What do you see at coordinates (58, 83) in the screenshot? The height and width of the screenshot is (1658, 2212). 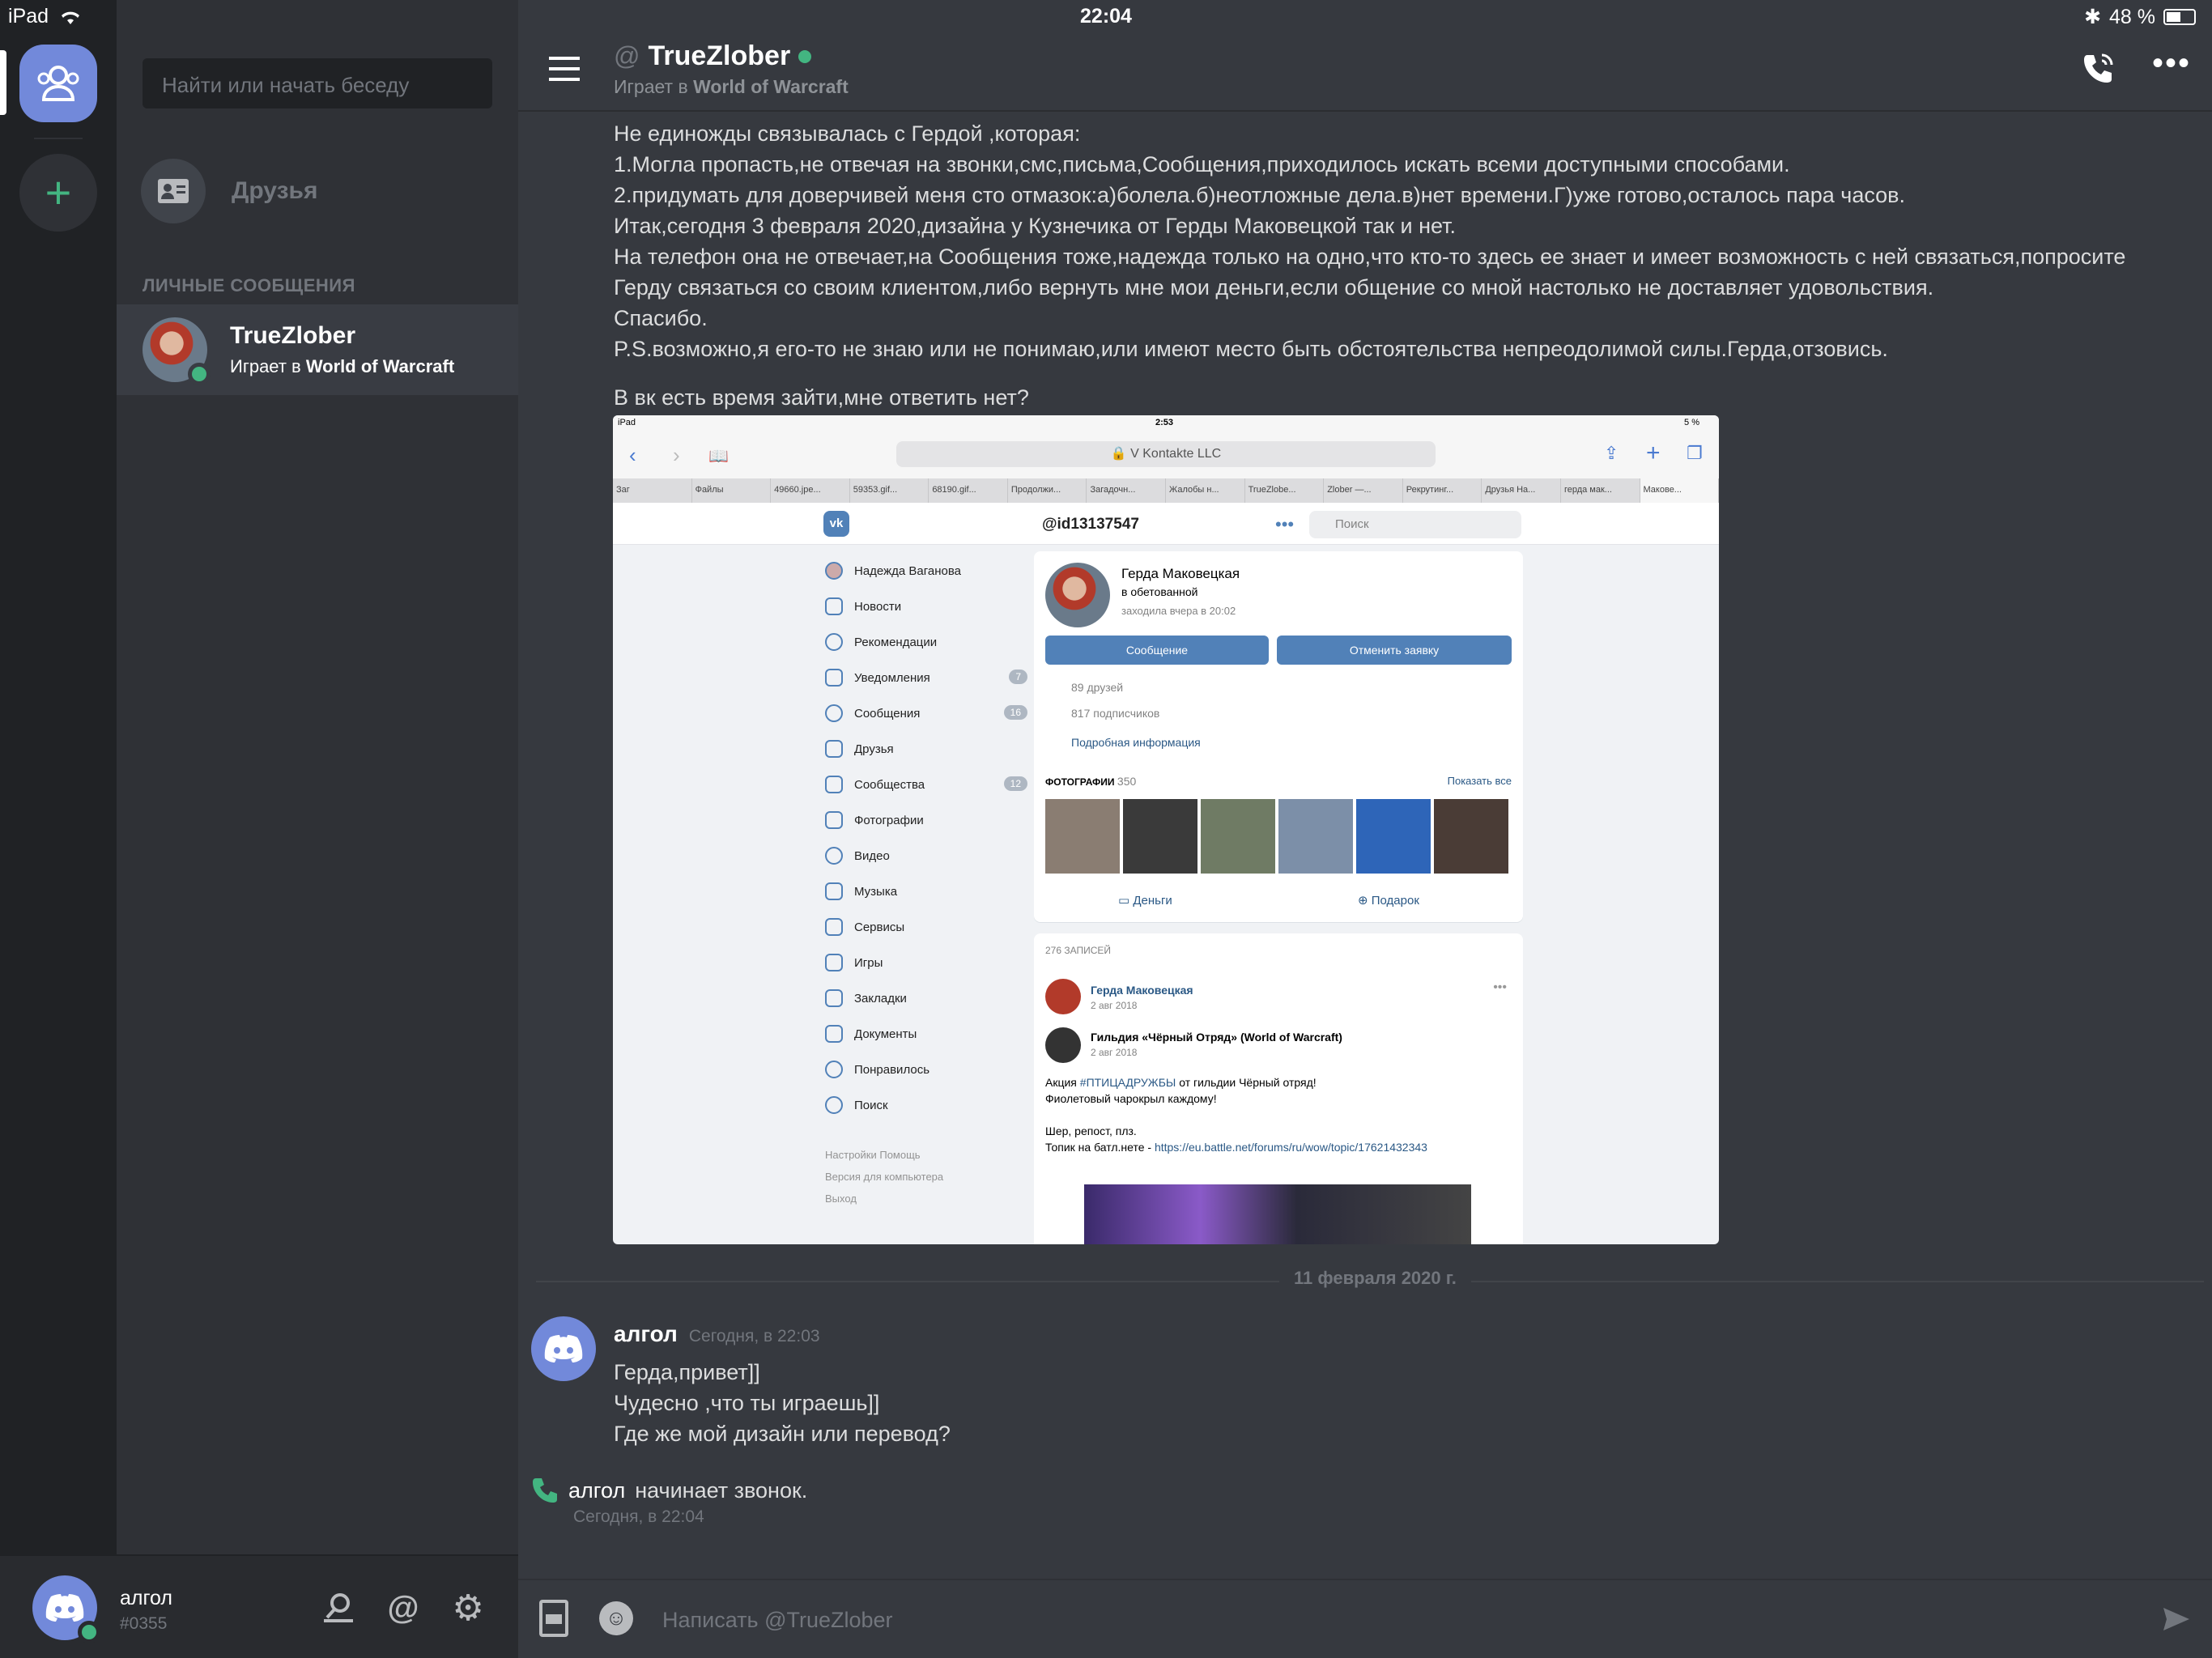 I see `direct-messages-home-button` at bounding box center [58, 83].